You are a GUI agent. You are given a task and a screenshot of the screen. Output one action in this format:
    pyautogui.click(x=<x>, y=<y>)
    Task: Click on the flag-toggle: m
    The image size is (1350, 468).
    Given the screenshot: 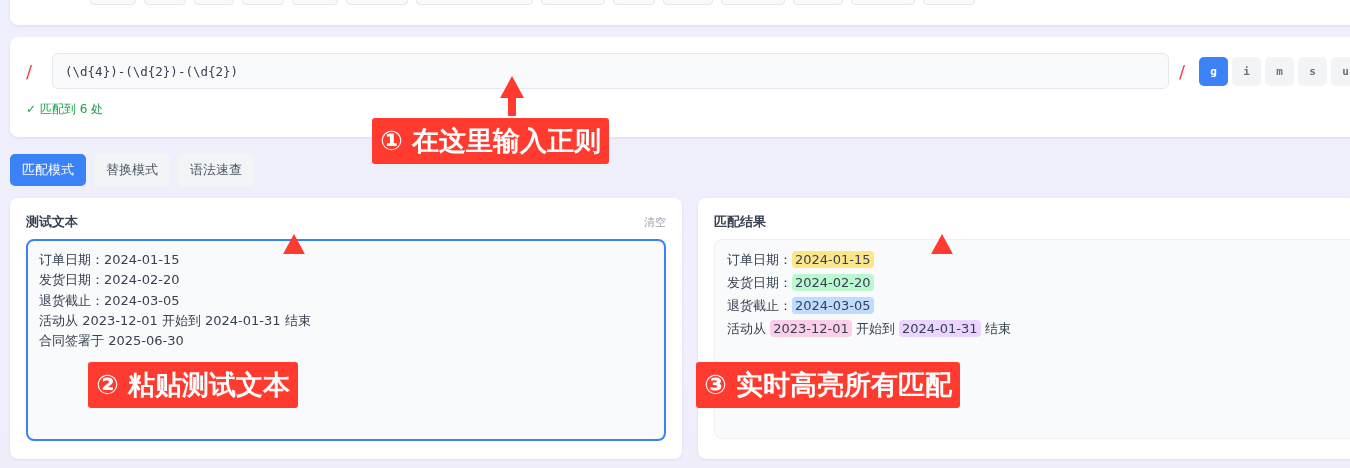 What is the action you would take?
    pyautogui.click(x=1279, y=71)
    